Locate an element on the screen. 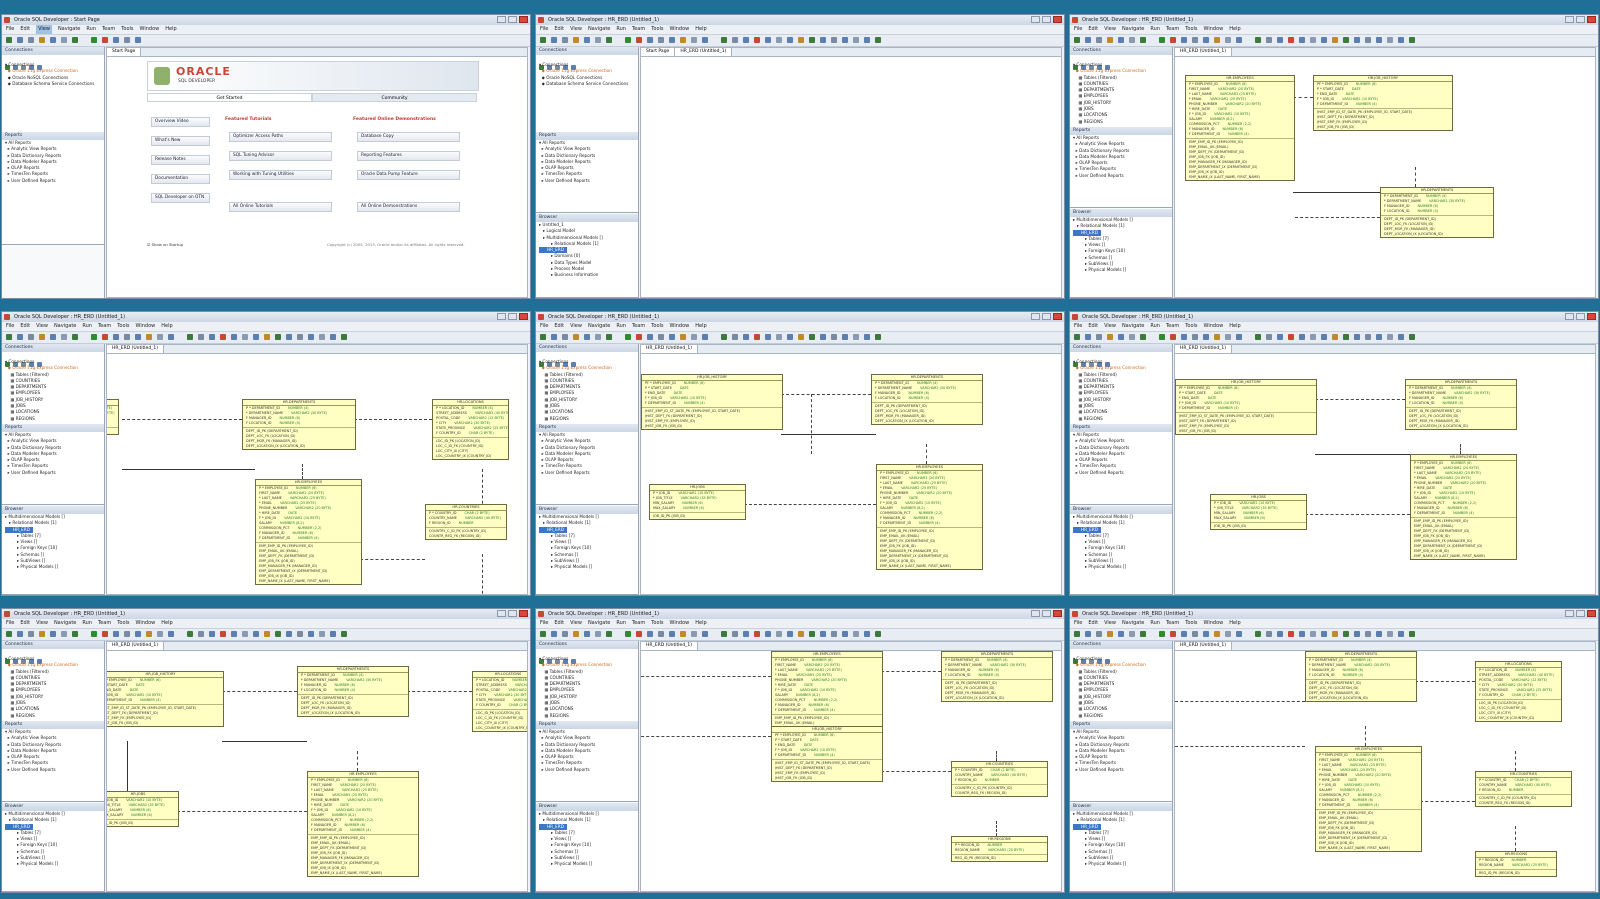 This screenshot has width=1600, height=899. close-button is located at coordinates (1591, 19).